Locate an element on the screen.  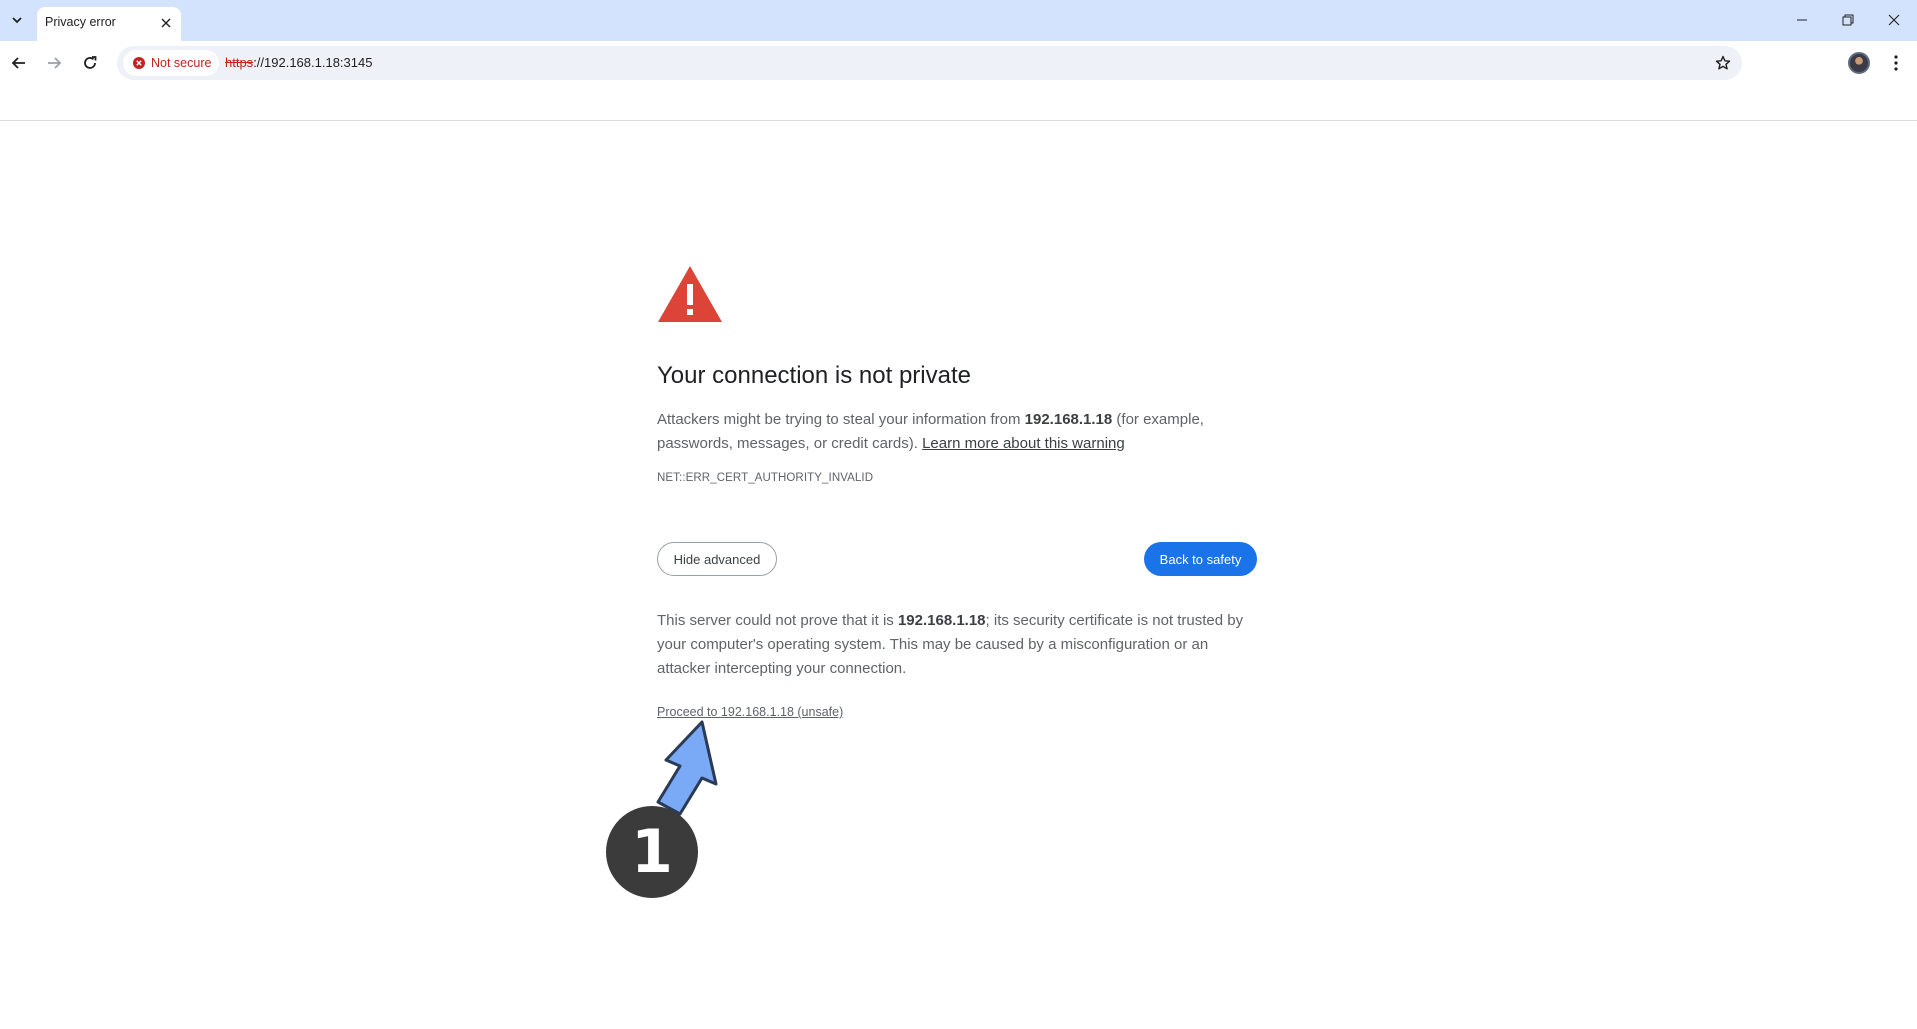
reload-icon is located at coordinates (90, 62).